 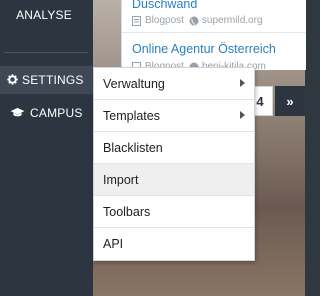 What do you see at coordinates (174, 116) in the screenshot?
I see `menu-item-templates: Templates` at bounding box center [174, 116].